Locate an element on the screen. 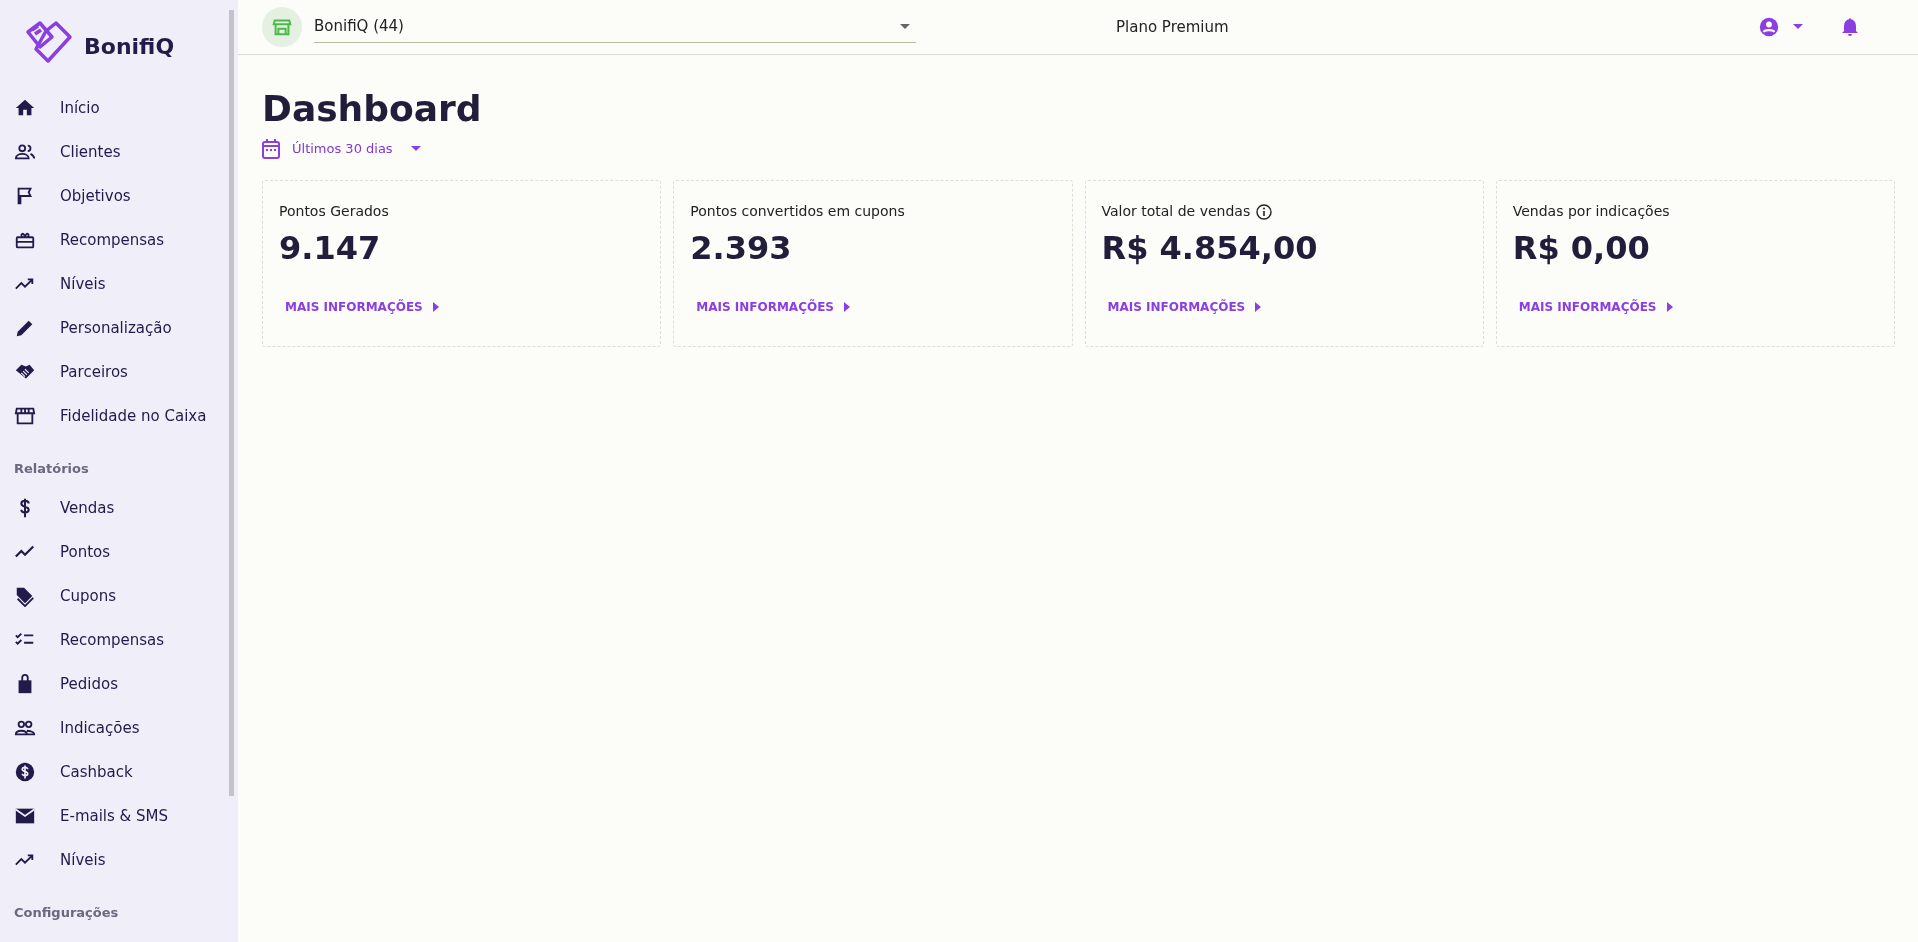 This screenshot has height=942, width=1918. nav-item: Vendas is located at coordinates (119, 508).